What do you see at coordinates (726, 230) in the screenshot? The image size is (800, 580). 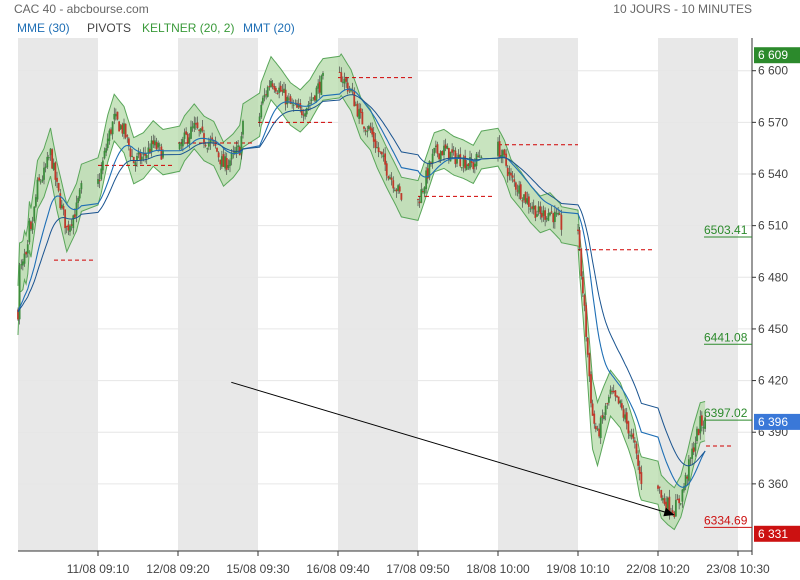 I see `level-label: 6503.41` at bounding box center [726, 230].